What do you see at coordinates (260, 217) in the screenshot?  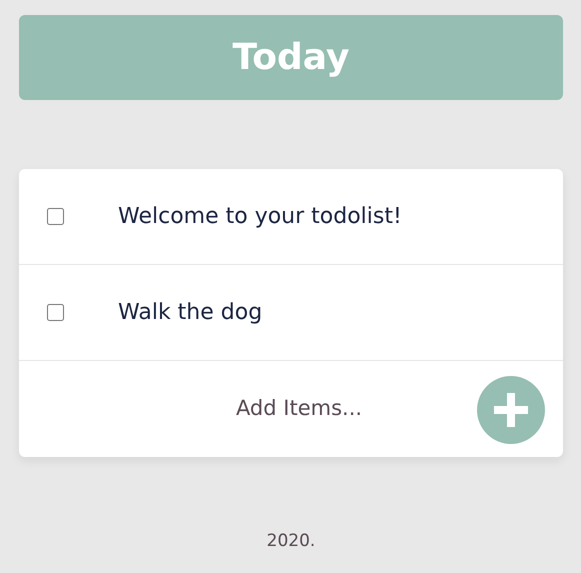 I see `todo-text: Welcome to your todolist!` at bounding box center [260, 217].